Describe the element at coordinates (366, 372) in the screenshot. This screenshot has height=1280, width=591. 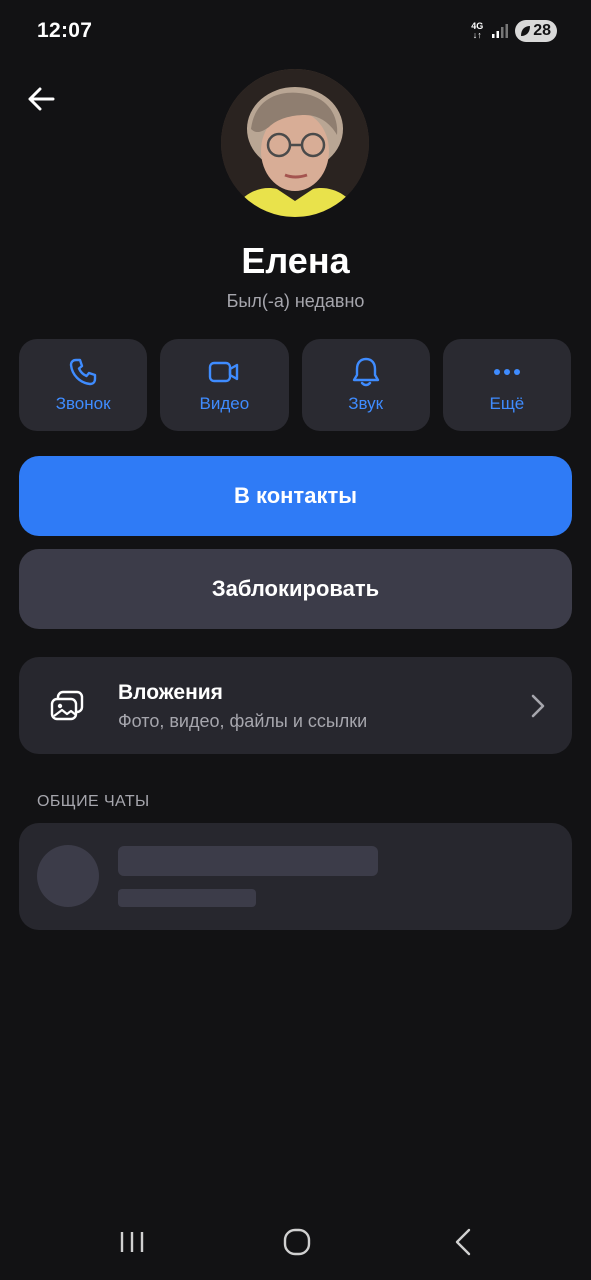
I see `bell-icon` at that location.